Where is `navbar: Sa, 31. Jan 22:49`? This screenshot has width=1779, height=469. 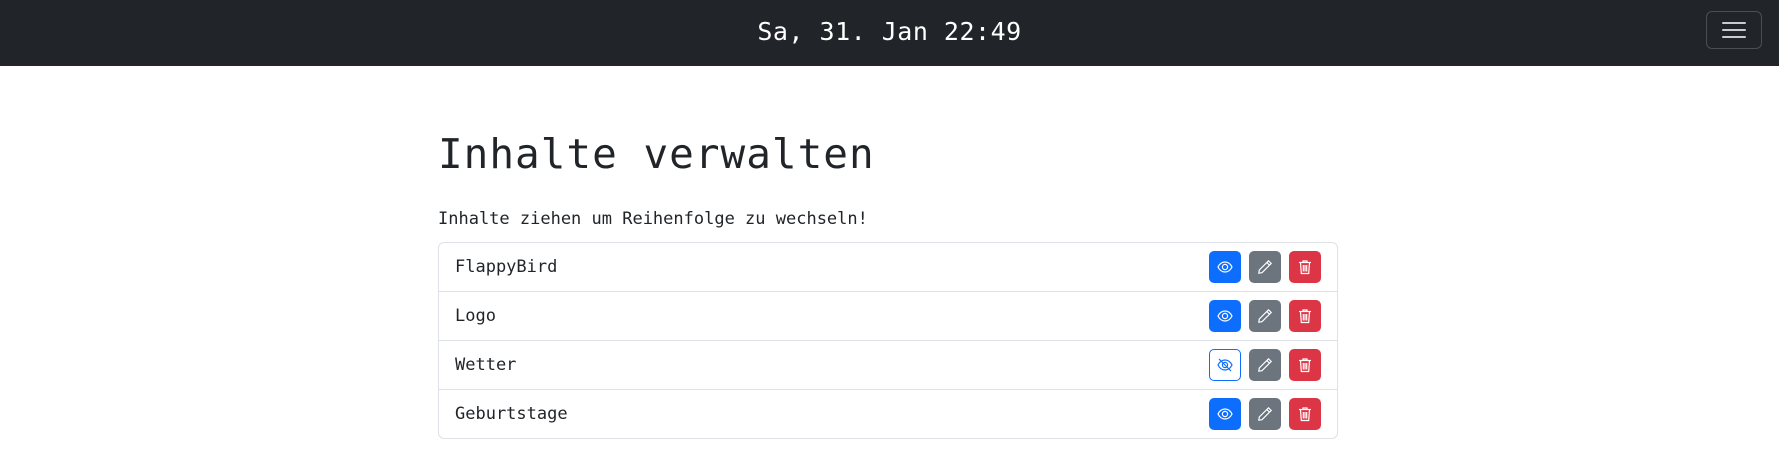
navbar: Sa, 31. Jan 22:49 is located at coordinates (889, 33).